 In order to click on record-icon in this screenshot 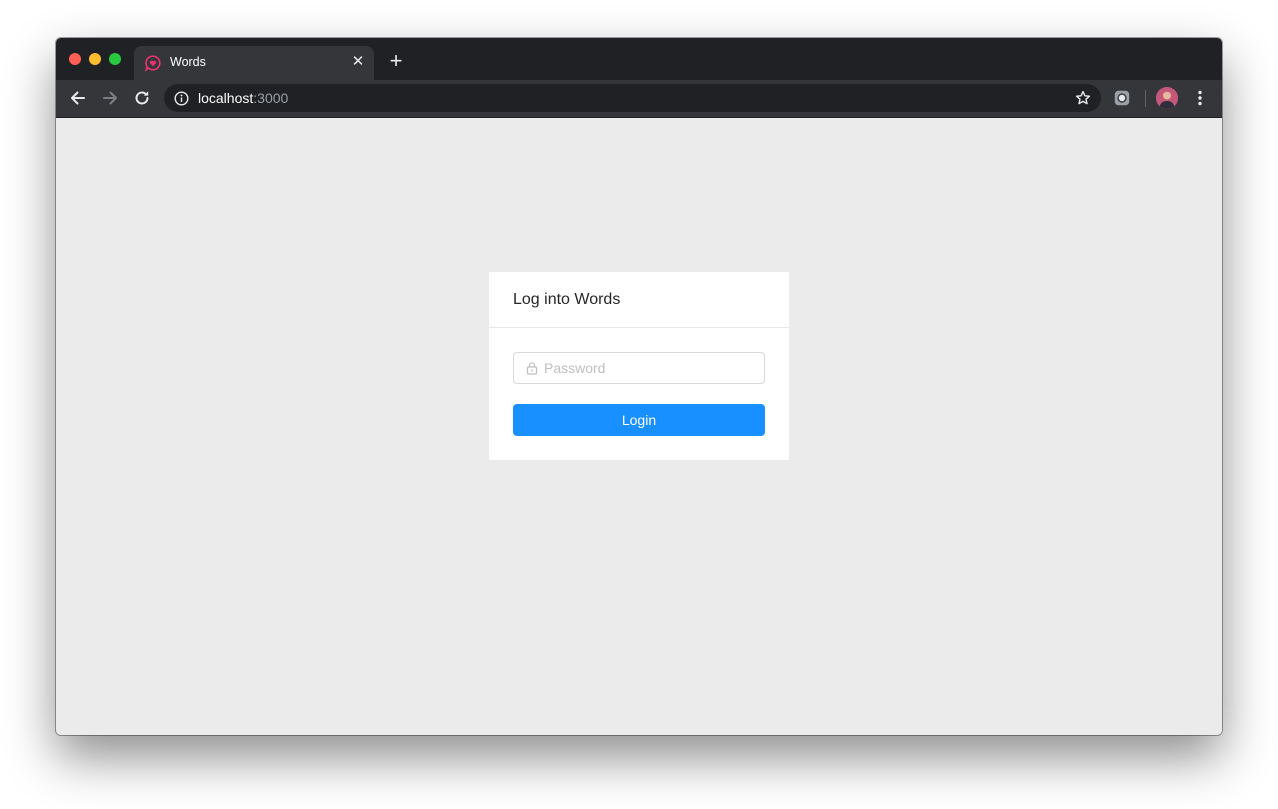, I will do `click(1122, 98)`.